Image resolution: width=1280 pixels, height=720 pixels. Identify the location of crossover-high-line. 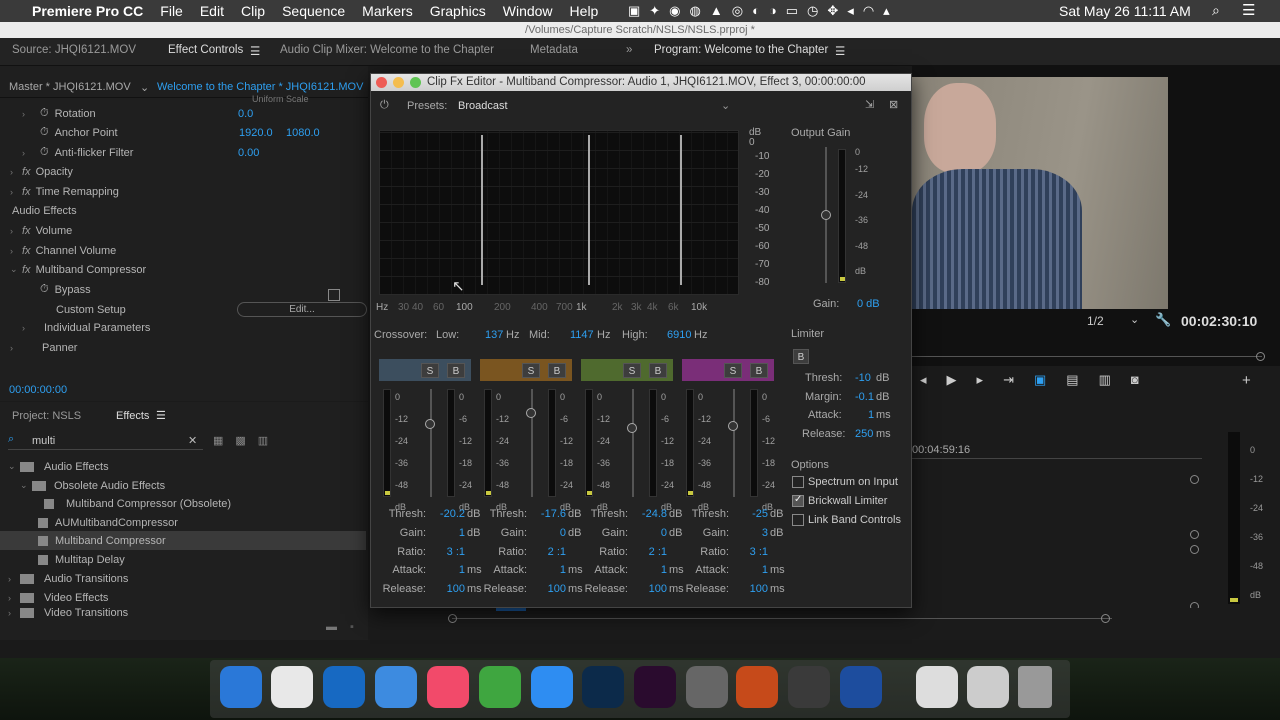
(681, 210).